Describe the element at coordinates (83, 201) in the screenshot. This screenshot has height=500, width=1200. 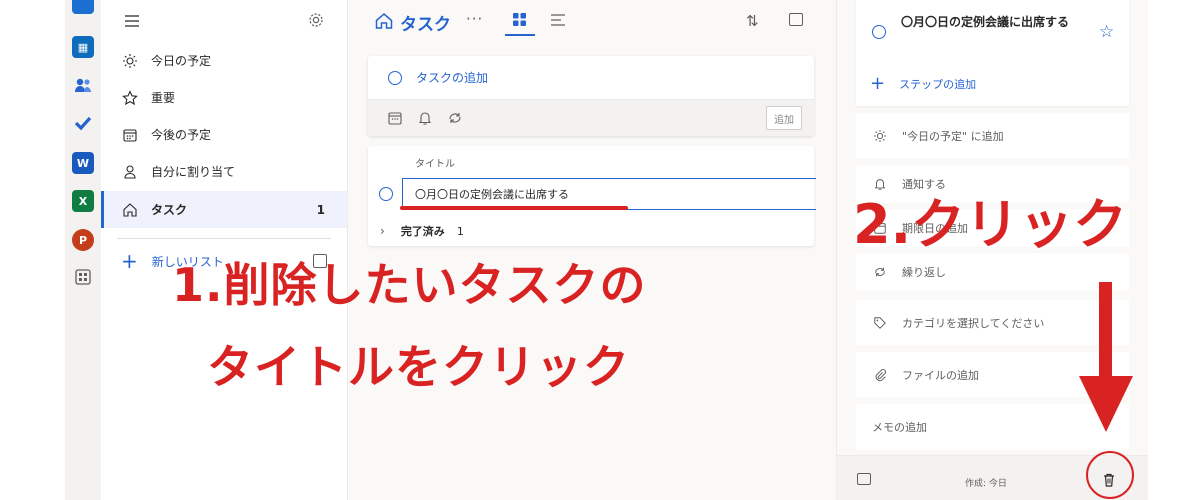
I see `excel-app-icon: X` at that location.